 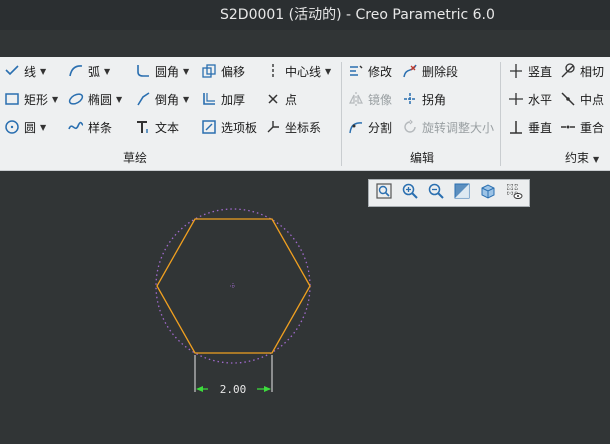 I want to click on rotate-resize-label: 旋转调整大小, so click(x=458, y=127).